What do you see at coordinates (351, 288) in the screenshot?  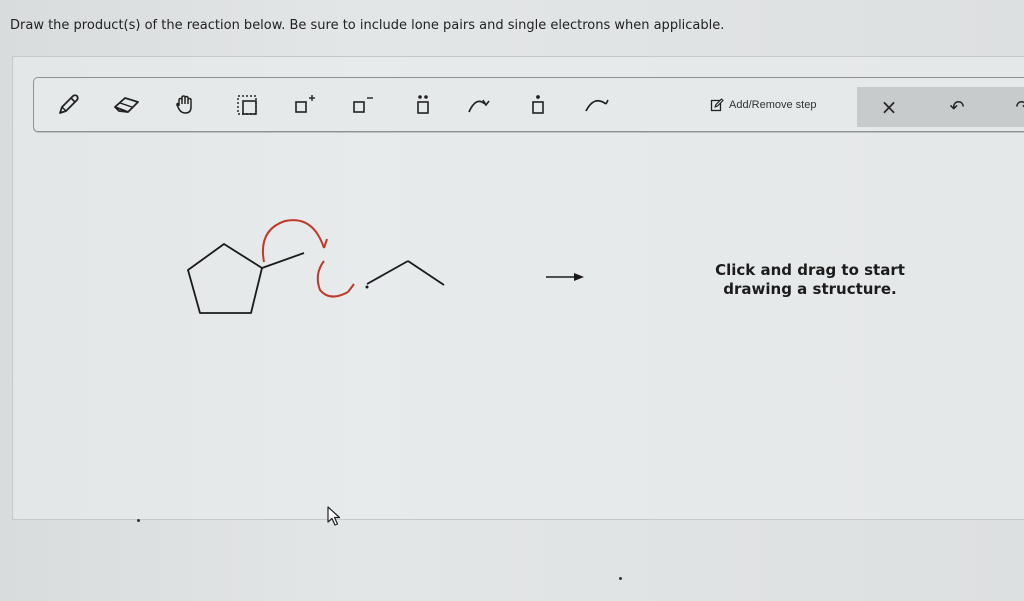 I see `fishhook-arrow-bottom-head` at bounding box center [351, 288].